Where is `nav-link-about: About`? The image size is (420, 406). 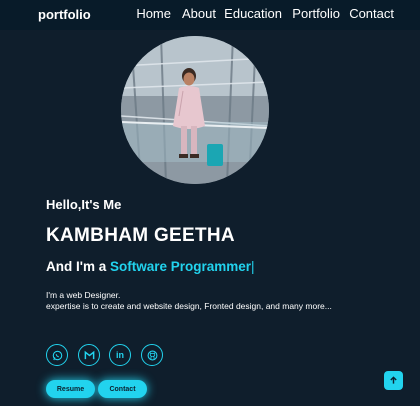 nav-link-about: About is located at coordinates (199, 13).